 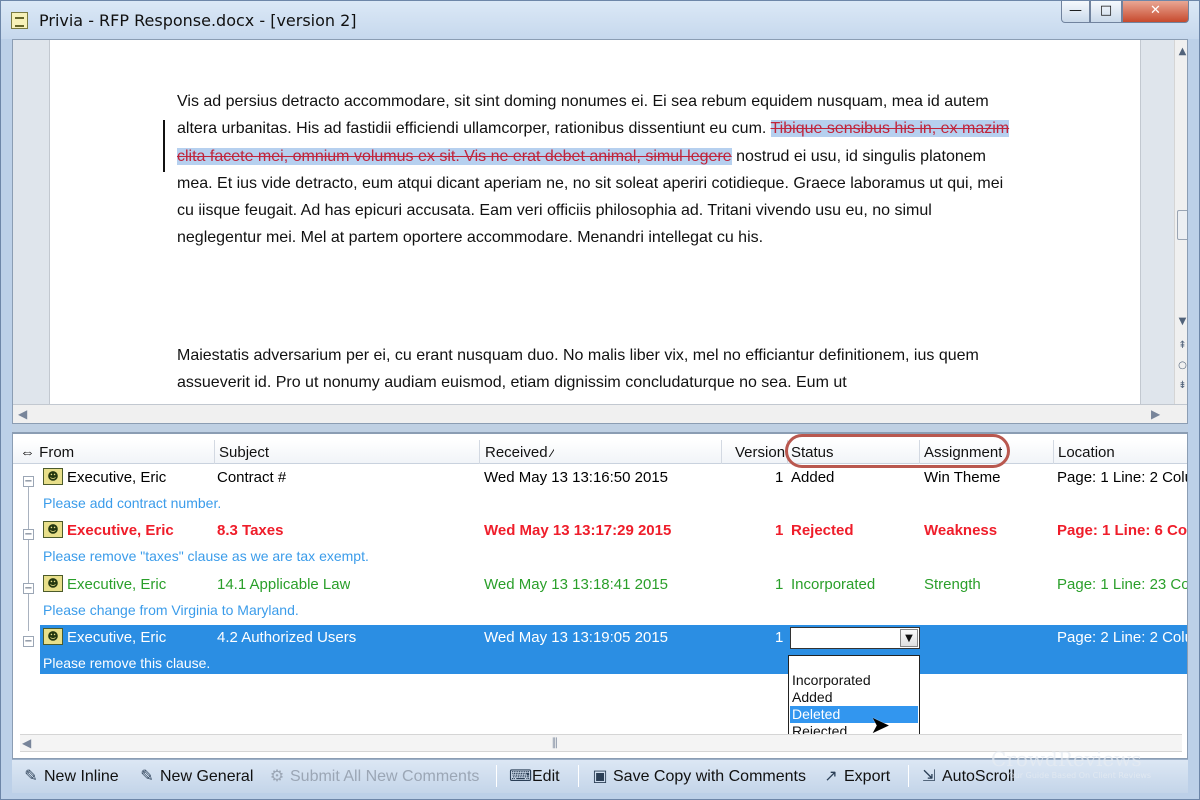 What do you see at coordinates (962, 477) in the screenshot?
I see `comment-assignment: Win Theme` at bounding box center [962, 477].